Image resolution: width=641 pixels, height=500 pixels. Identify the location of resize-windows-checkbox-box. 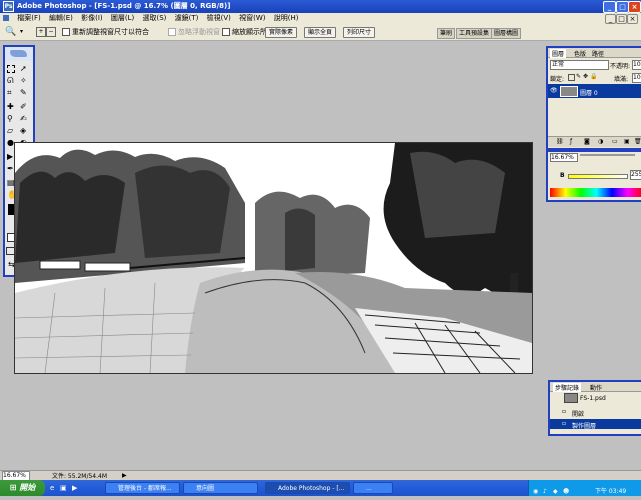
(66, 32).